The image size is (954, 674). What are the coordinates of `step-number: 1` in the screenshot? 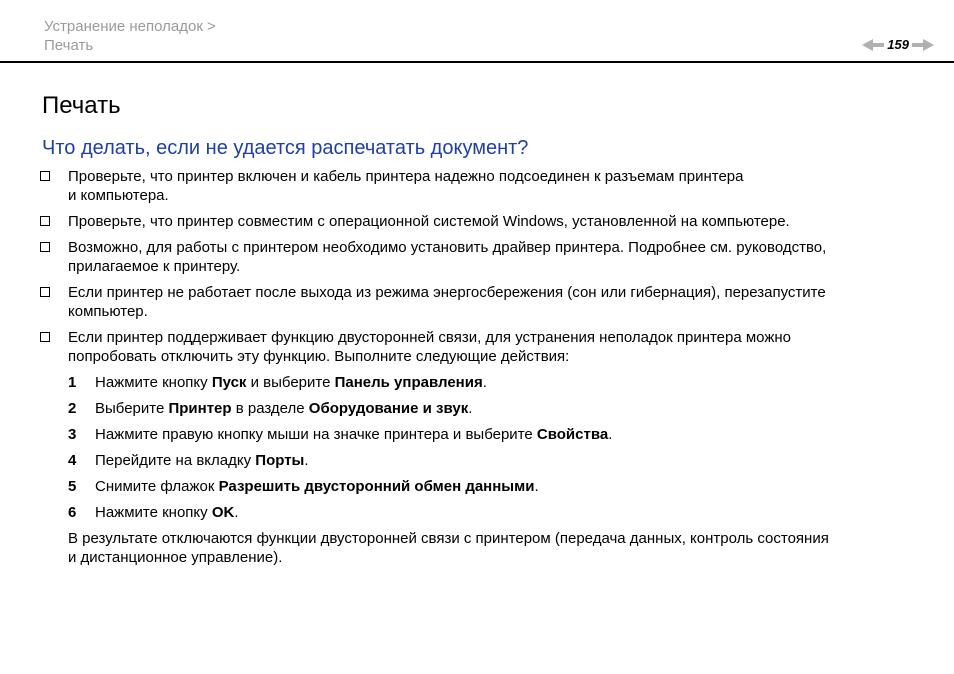 It's located at (72, 382).